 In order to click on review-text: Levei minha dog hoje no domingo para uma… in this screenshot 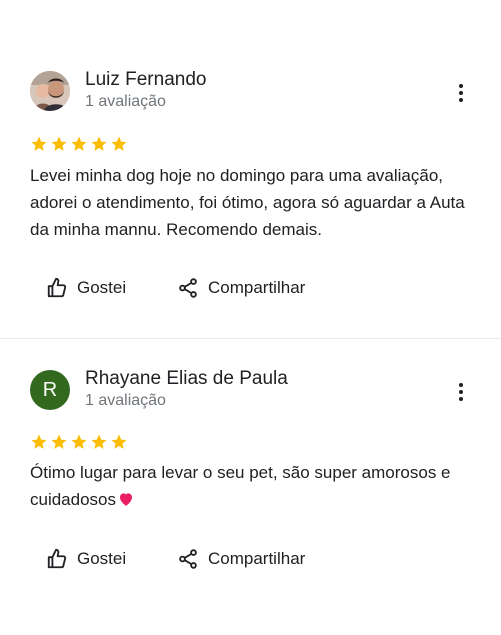, I will do `click(247, 202)`.